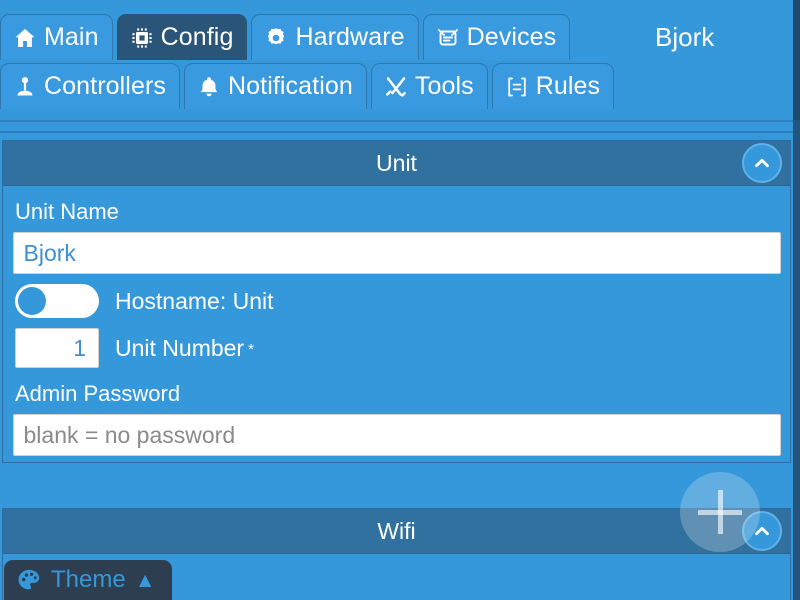 The width and height of the screenshot is (800, 600). I want to click on theme-button: Theme ▲, so click(88, 580).